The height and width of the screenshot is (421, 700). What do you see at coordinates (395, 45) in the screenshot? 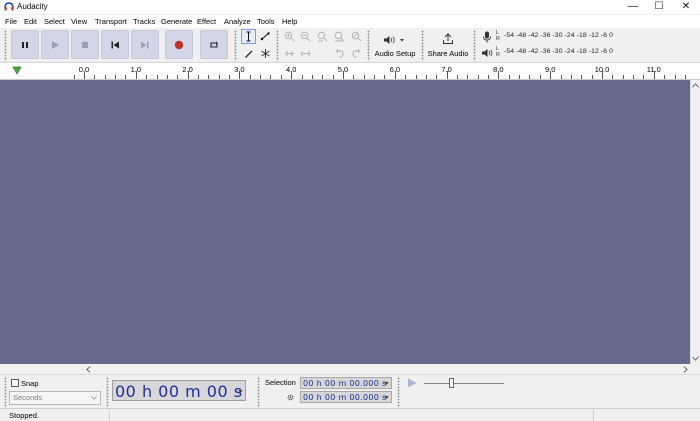
I see `audio-setup-button: Audio Setup` at bounding box center [395, 45].